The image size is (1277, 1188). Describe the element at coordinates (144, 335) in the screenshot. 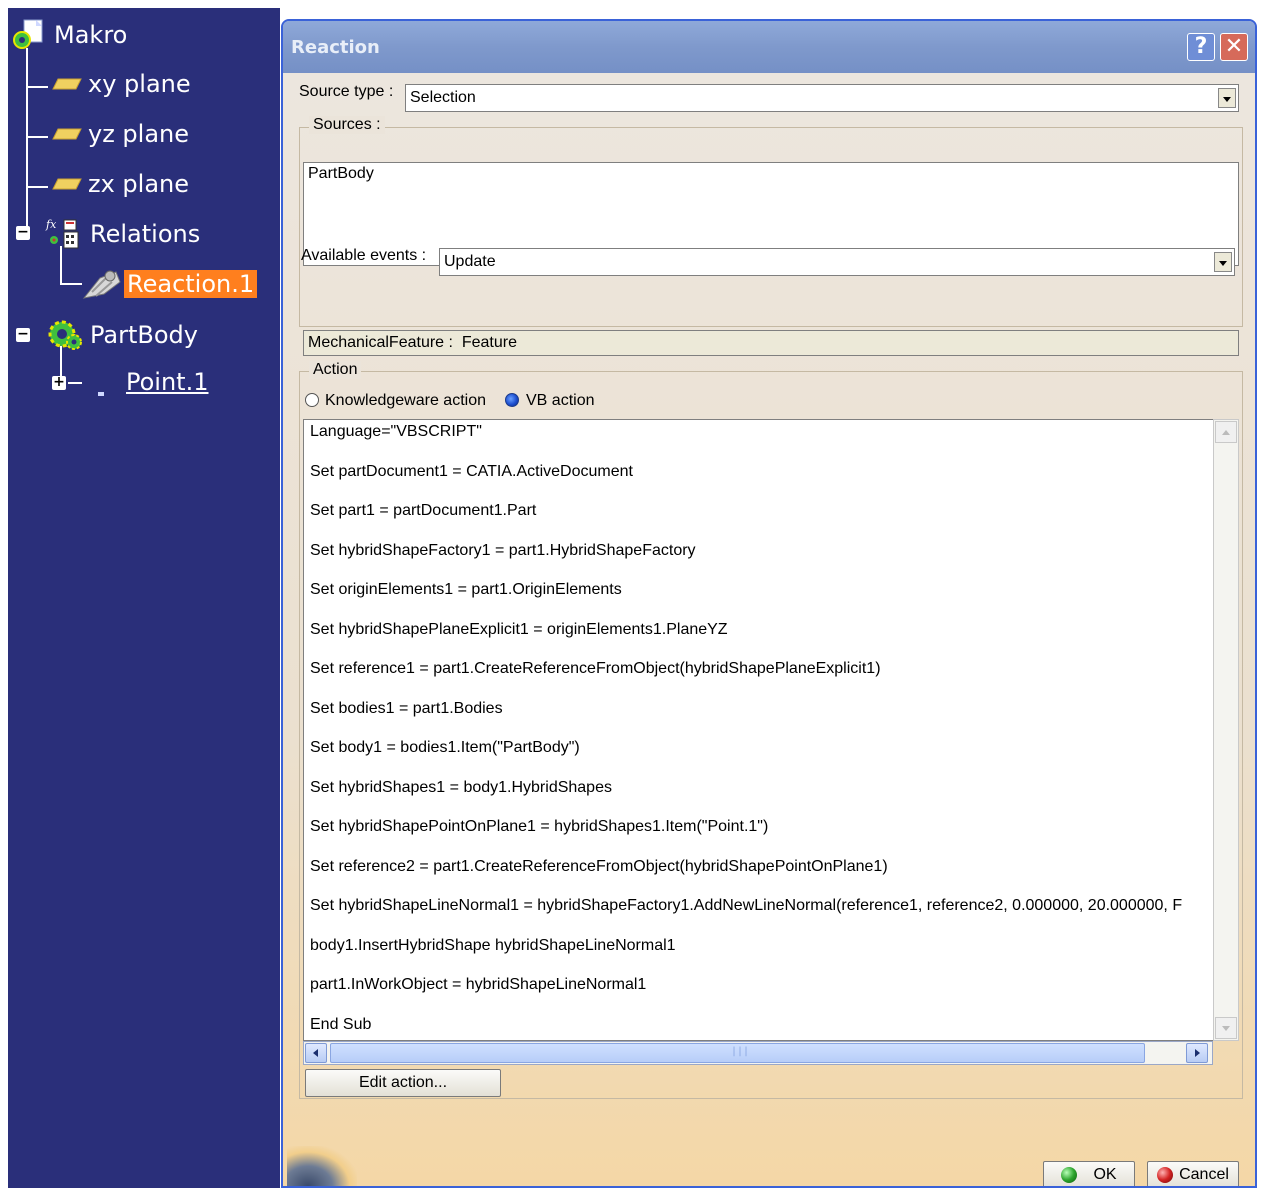

I see `tree-label: PartBody` at that location.